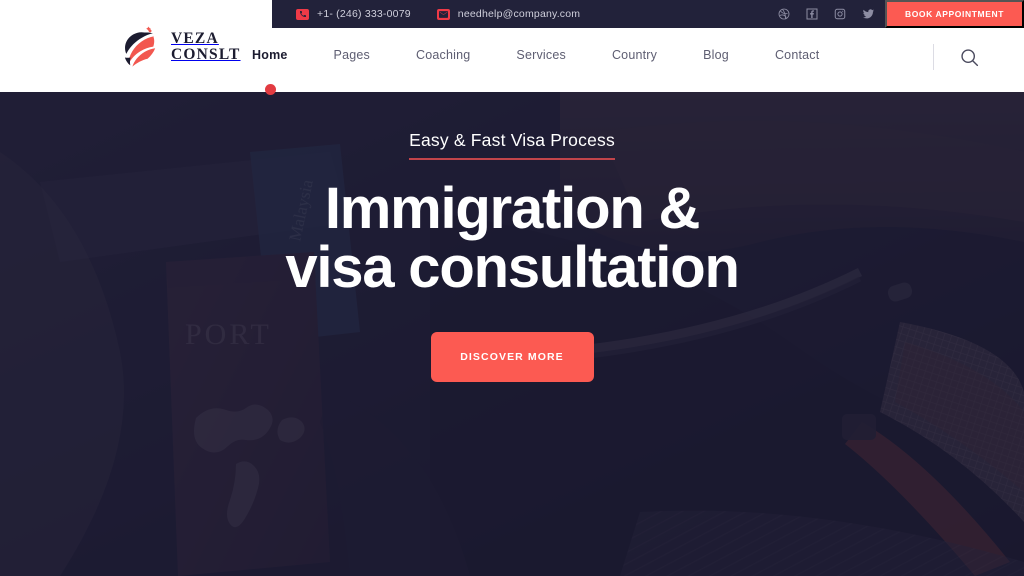  I want to click on header-actions, so click(957, 57).